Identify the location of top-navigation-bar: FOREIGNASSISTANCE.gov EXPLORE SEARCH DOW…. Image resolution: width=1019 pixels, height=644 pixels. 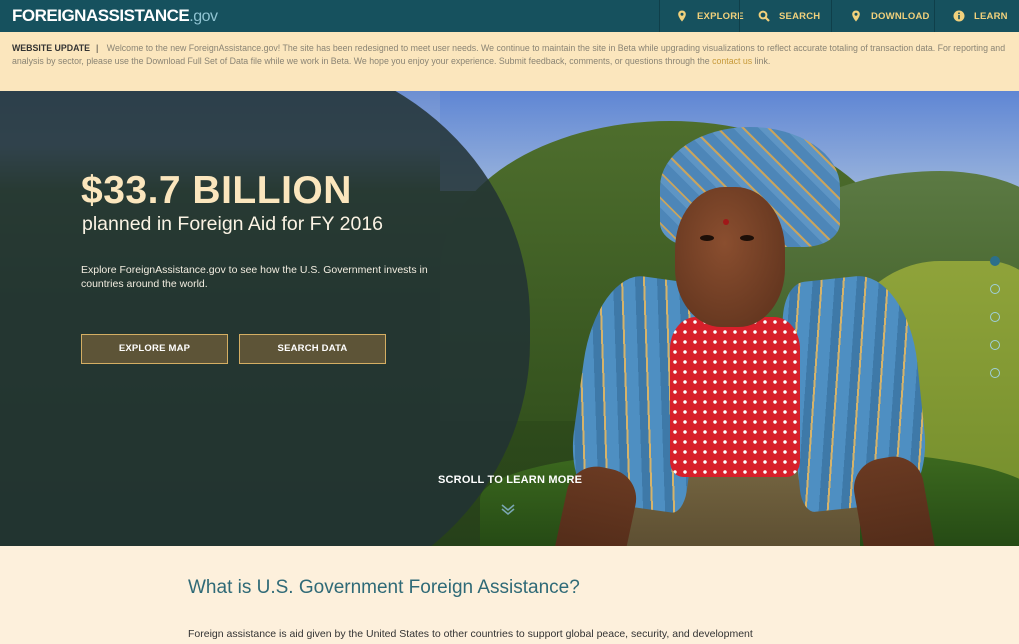
(509, 16).